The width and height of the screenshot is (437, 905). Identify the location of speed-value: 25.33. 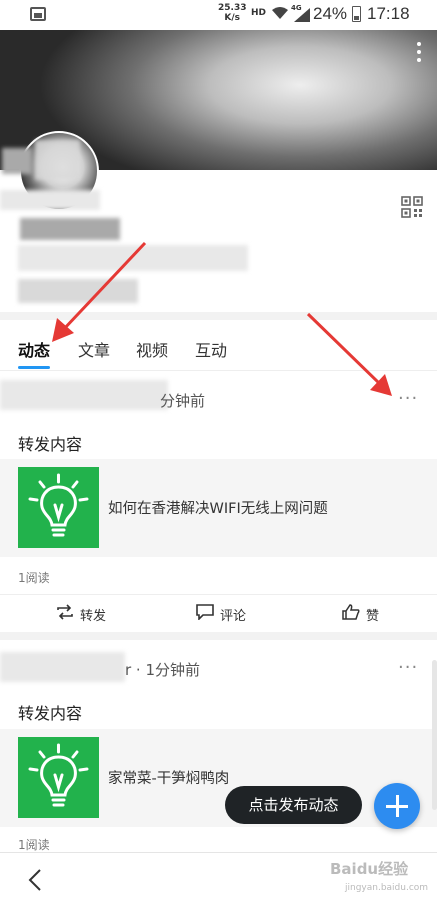
(232, 8).